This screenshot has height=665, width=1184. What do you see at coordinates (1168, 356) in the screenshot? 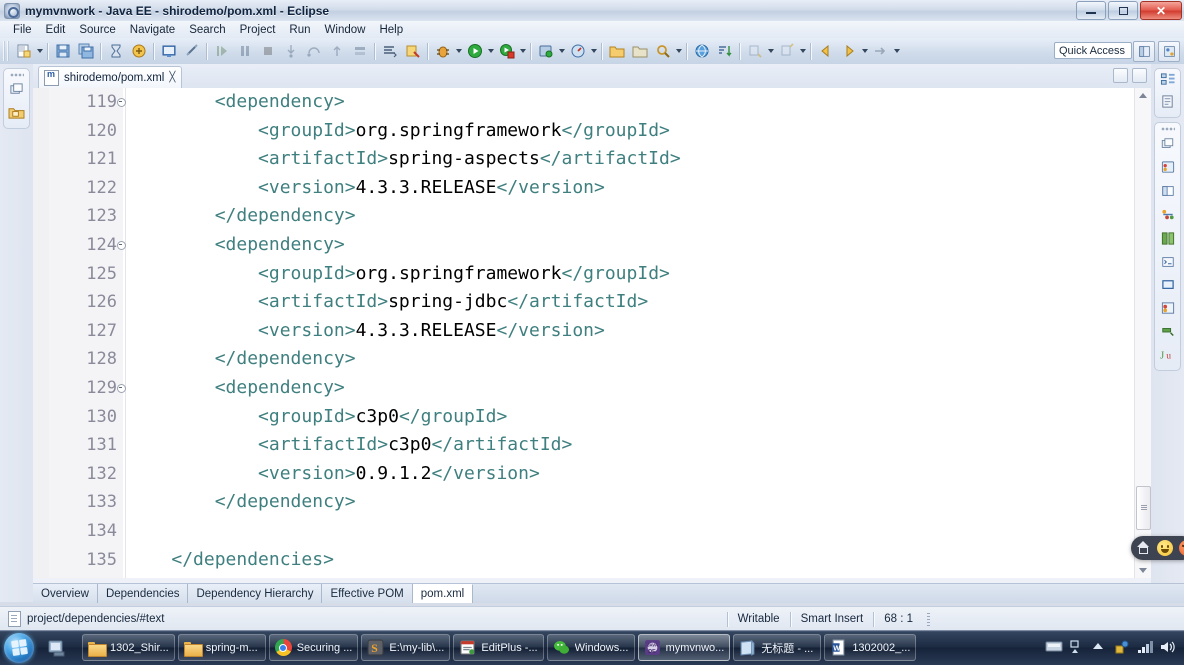
I see `junit-view-icon: Ju` at bounding box center [1168, 356].